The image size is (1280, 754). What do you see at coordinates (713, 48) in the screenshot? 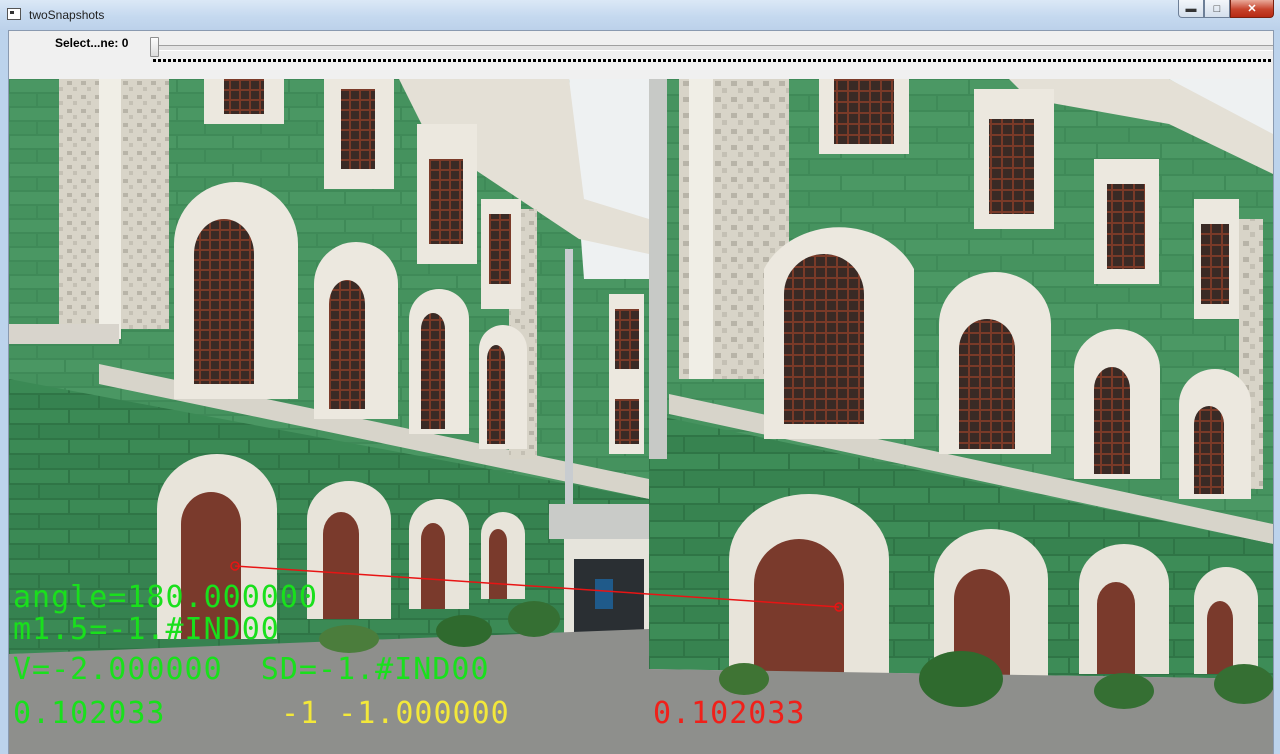
I see `trackbar-track` at bounding box center [713, 48].